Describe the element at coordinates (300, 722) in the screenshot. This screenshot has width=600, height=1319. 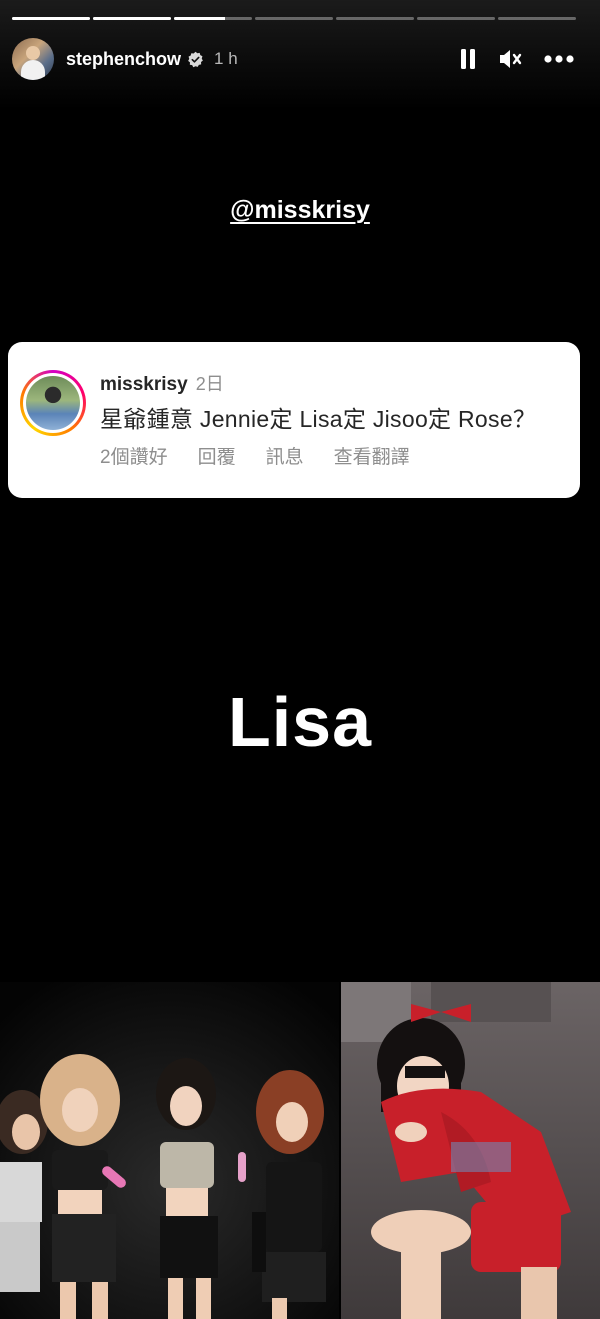
I see `answer-text: Lisa` at that location.